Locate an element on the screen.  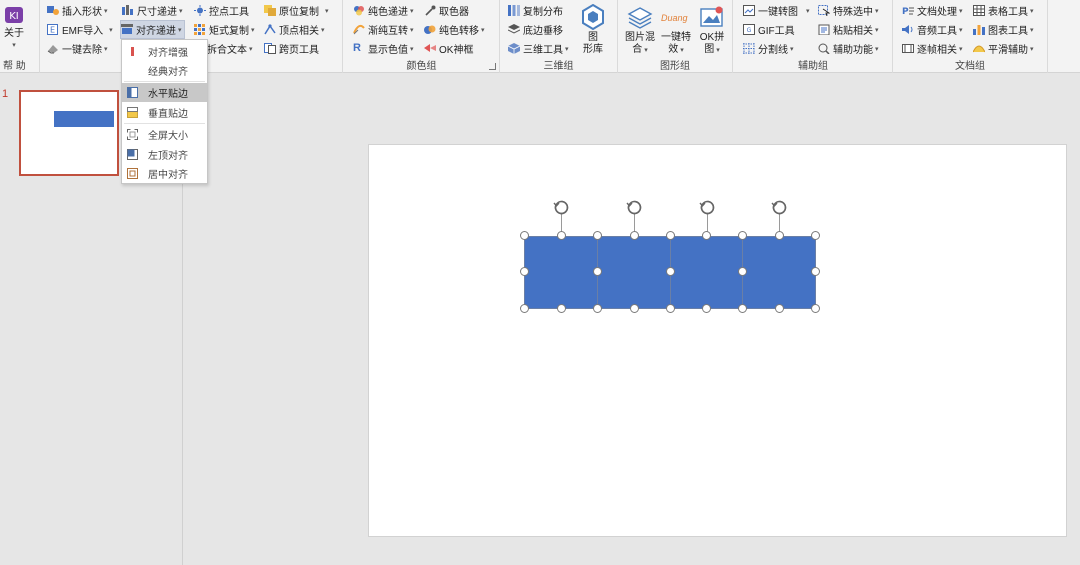
dialog-launcher-icon is located at coordinates (492, 66).